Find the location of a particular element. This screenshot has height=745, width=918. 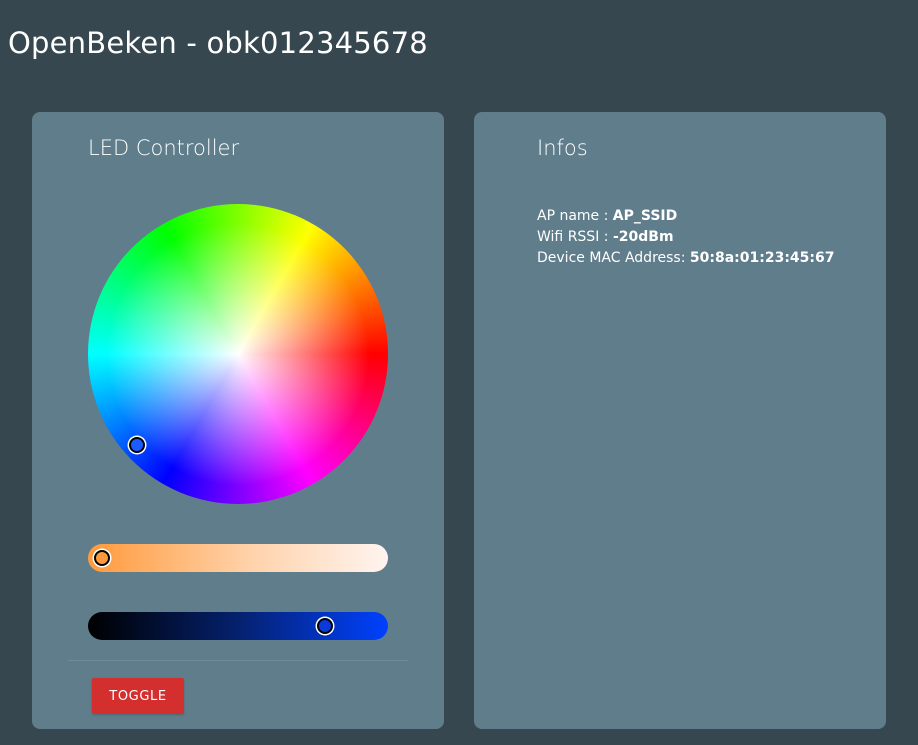

brightness-slider is located at coordinates (238, 626).